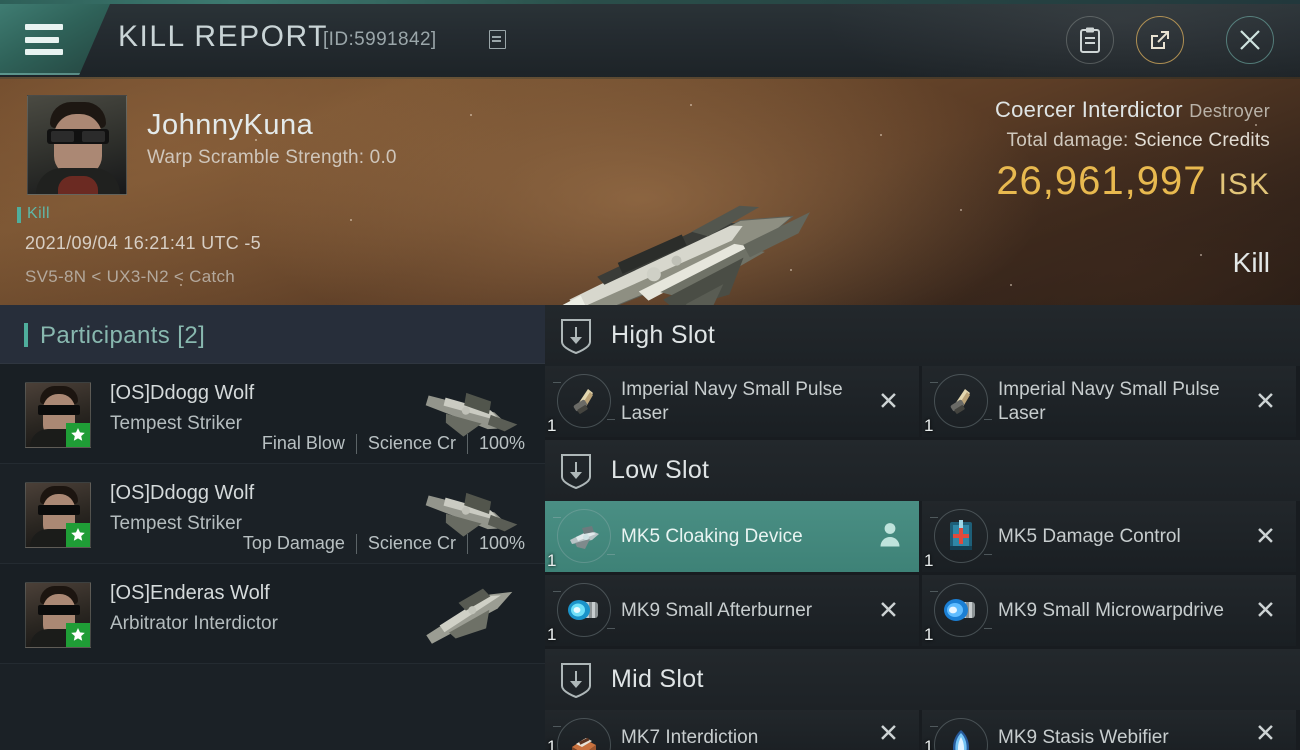 The width and height of the screenshot is (1300, 750). I want to click on slot-item: 1 MK5 Damage Control ✕, so click(1109, 536).